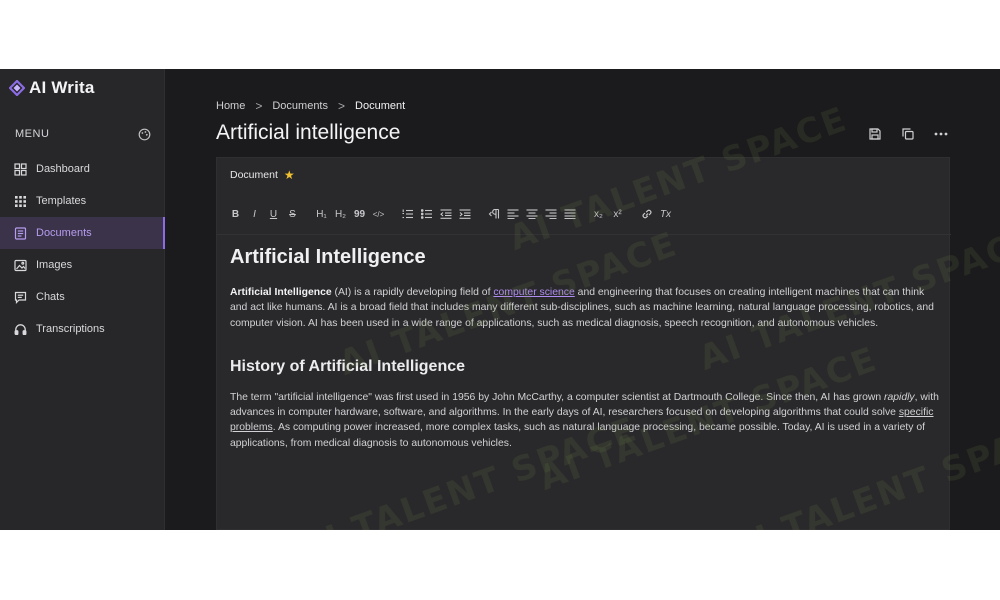 The width and height of the screenshot is (1000, 600). Describe the element at coordinates (584, 175) in the screenshot. I see `document-header: Document ★` at that location.